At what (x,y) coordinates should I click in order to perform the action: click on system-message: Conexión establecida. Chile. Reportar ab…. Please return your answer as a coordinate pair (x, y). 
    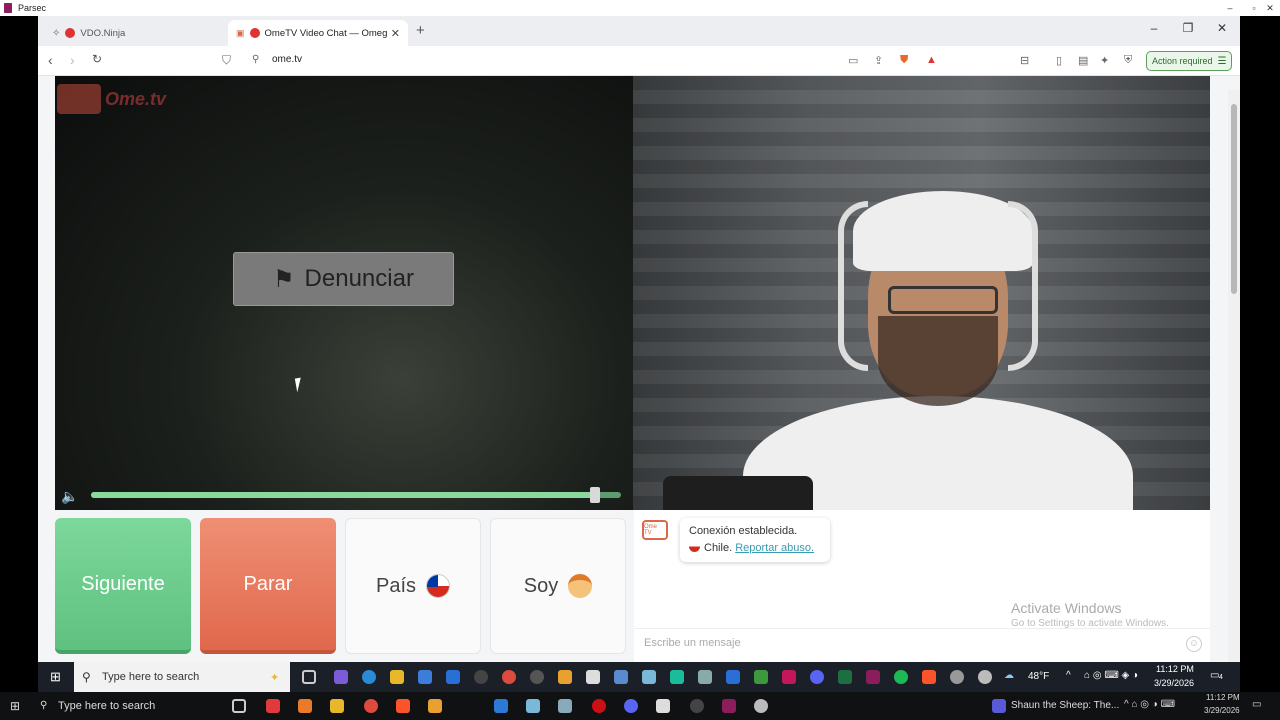
    Looking at the image, I should click on (755, 540).